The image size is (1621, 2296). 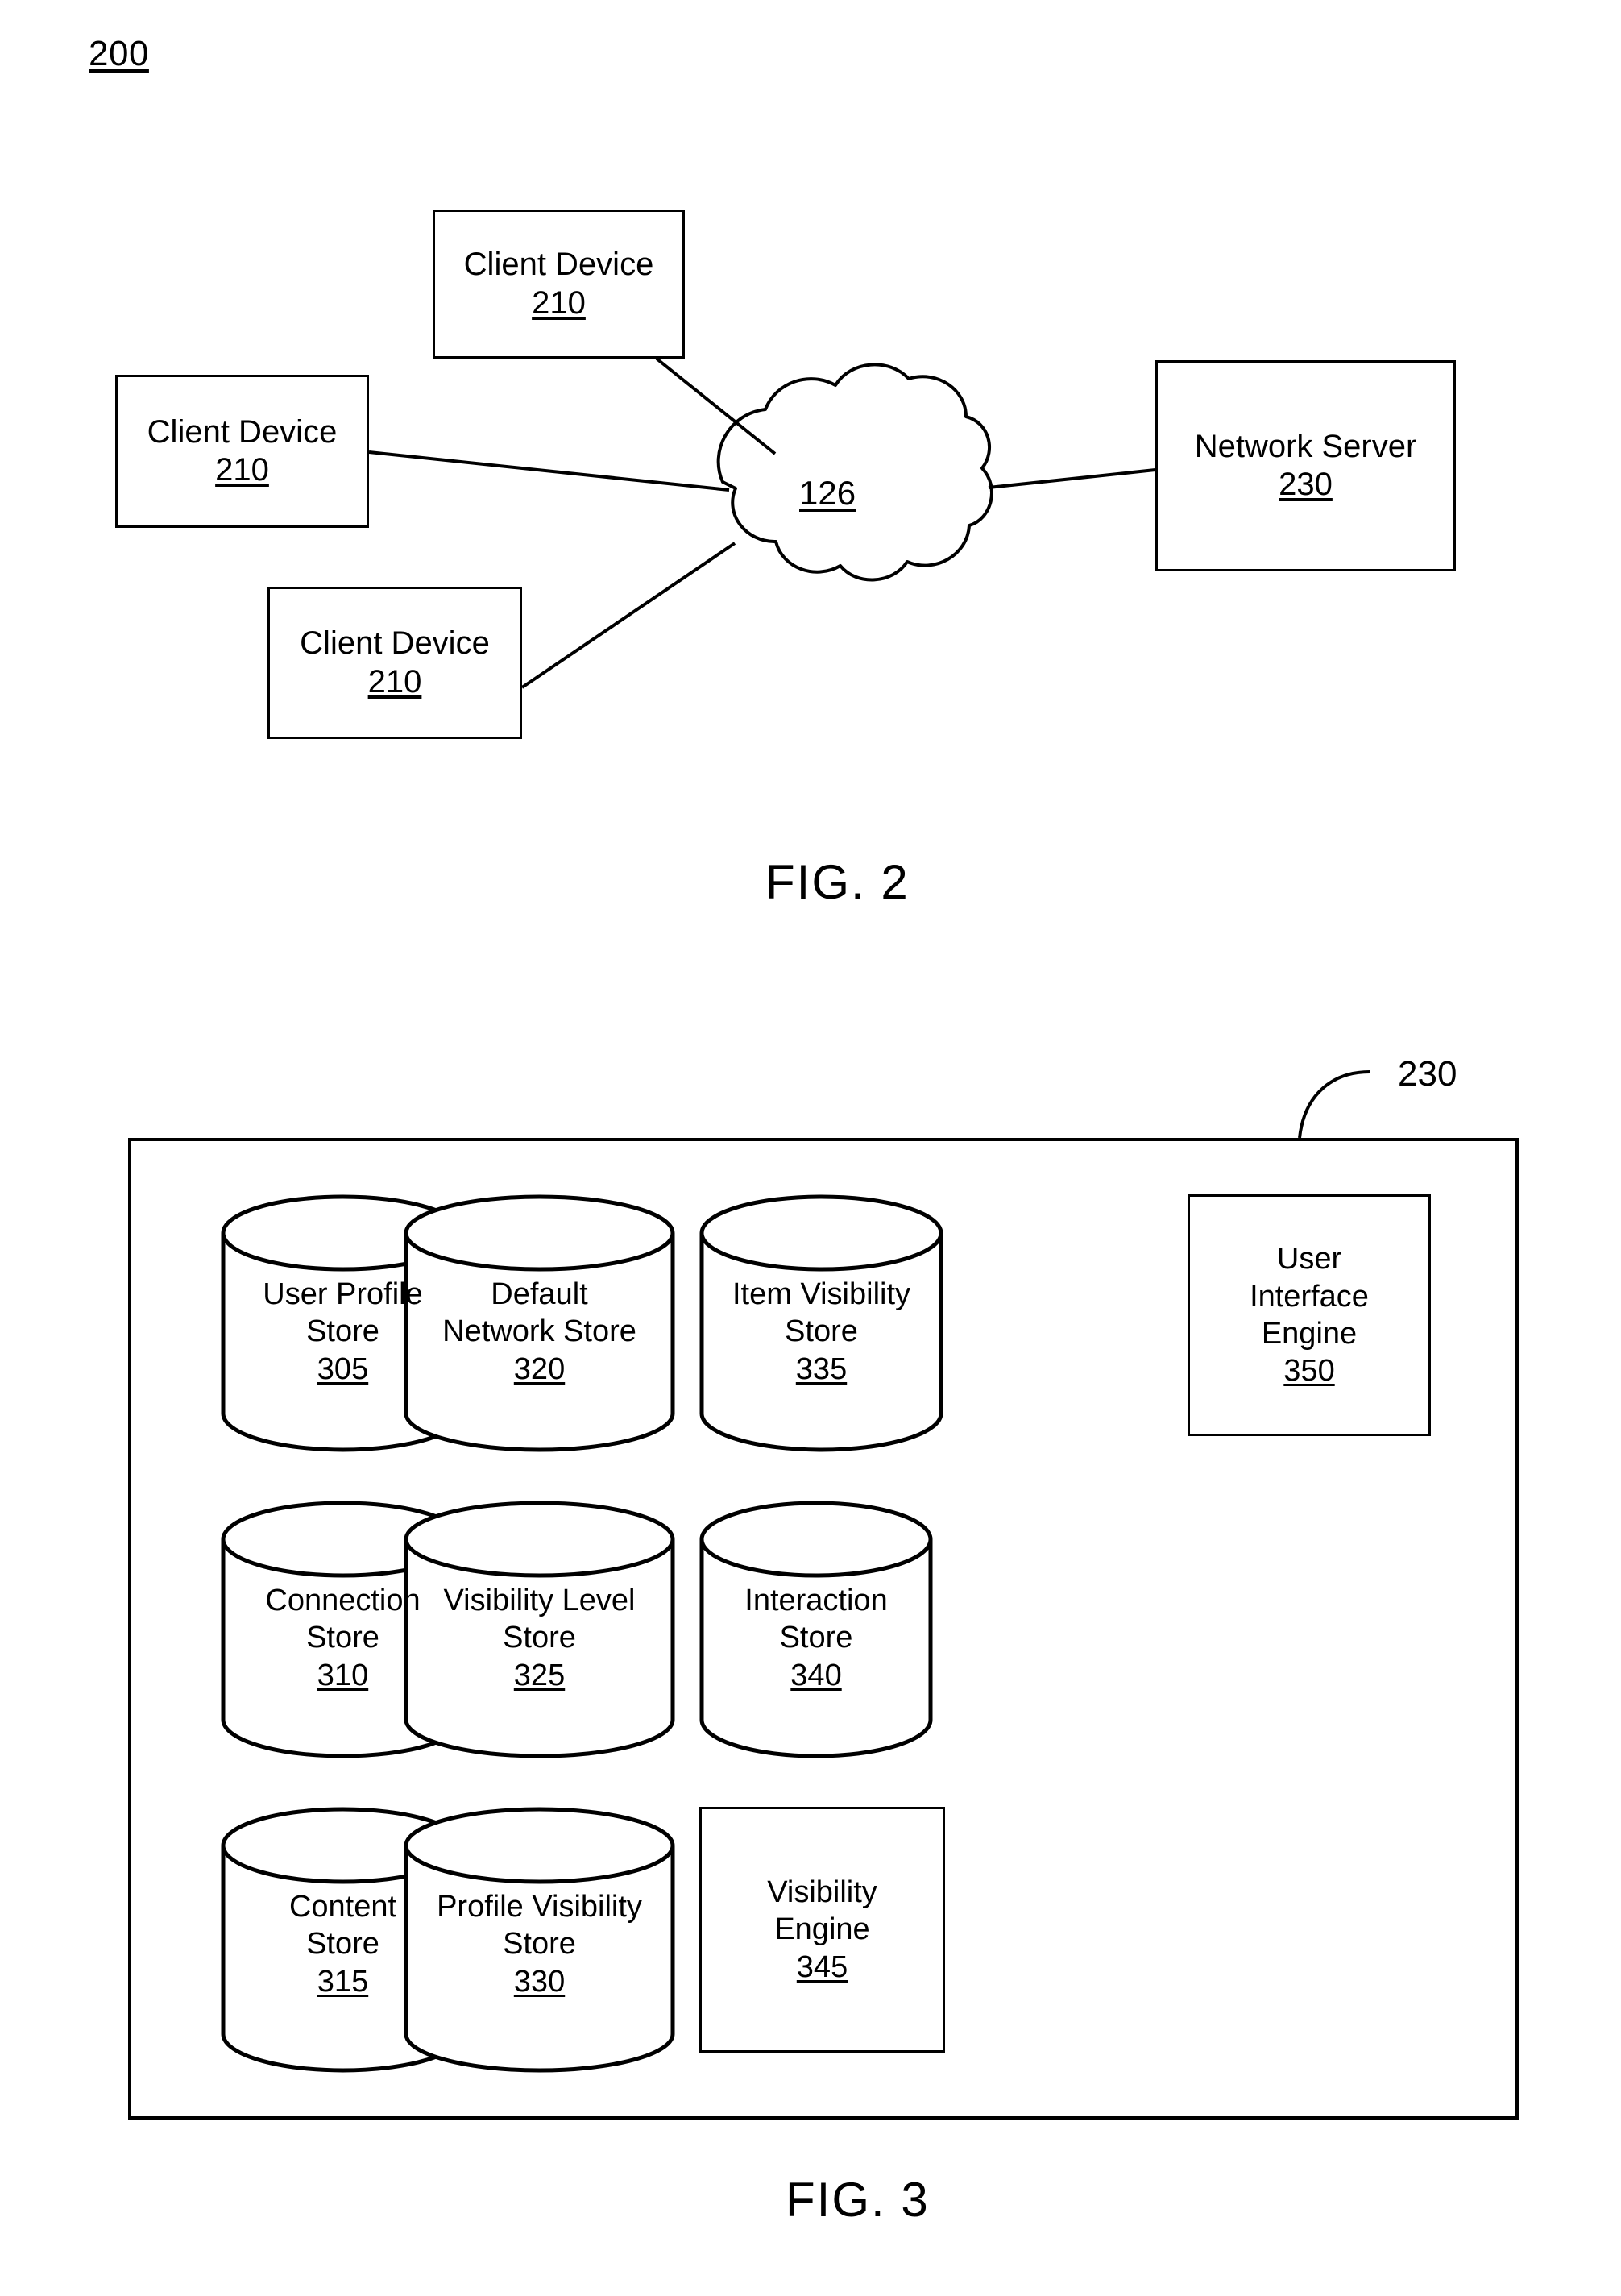 What do you see at coordinates (1427, 1074) in the screenshot?
I see `network-server-detail-ref-230: 230` at bounding box center [1427, 1074].